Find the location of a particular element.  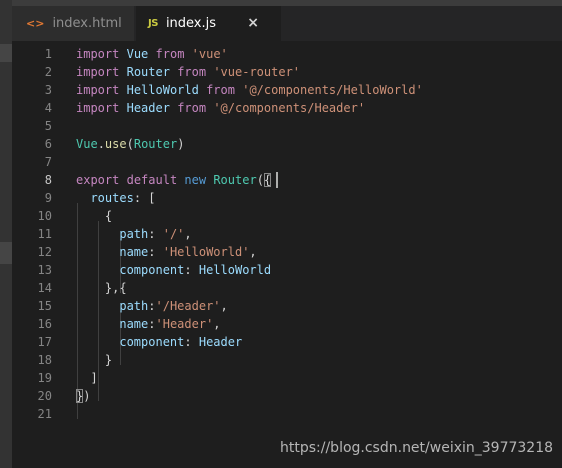

tab-bar: <> index.html JS index.js × is located at coordinates (287, 23).